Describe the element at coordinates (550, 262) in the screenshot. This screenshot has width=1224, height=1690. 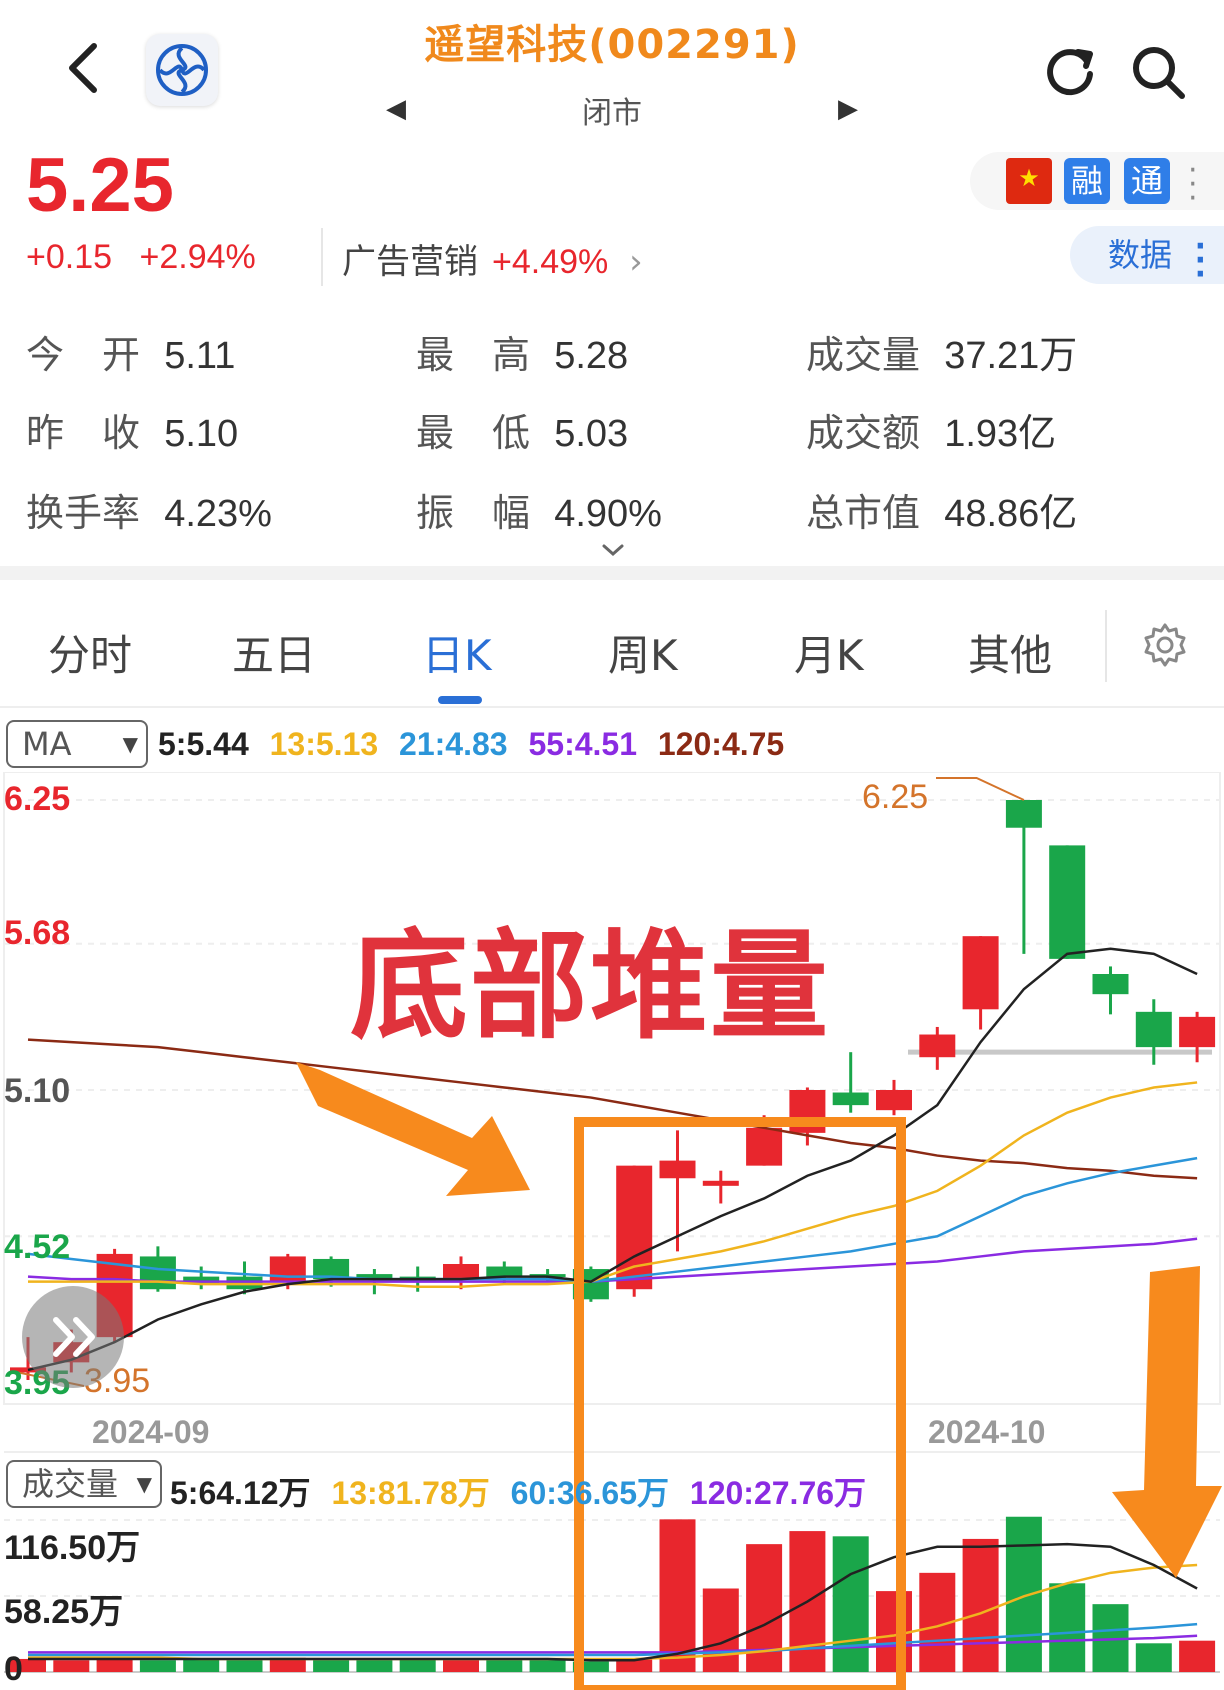
I see `sector-change: +4.49%` at that location.